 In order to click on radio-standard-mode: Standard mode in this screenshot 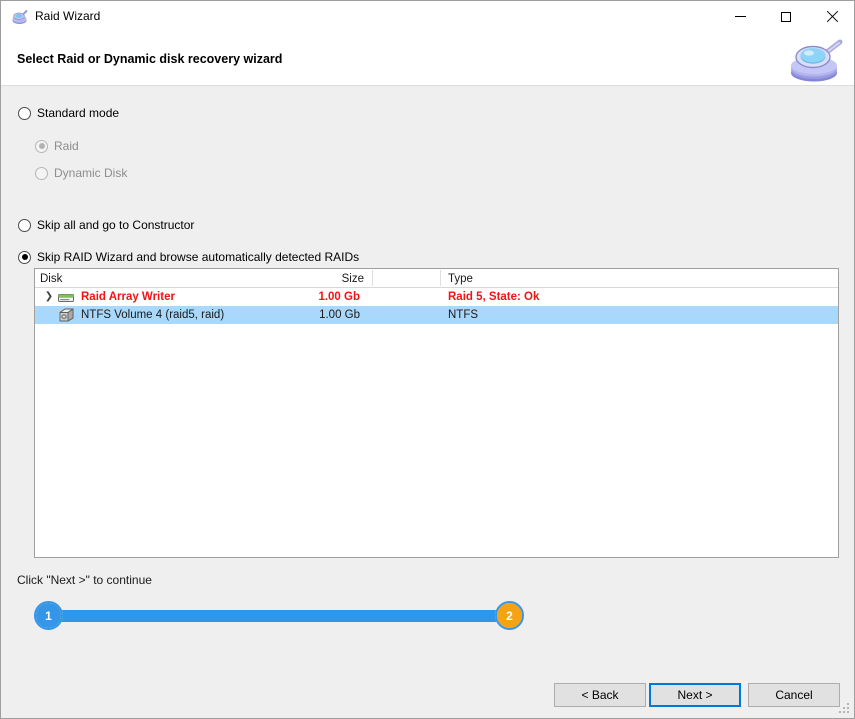, I will do `click(68, 113)`.